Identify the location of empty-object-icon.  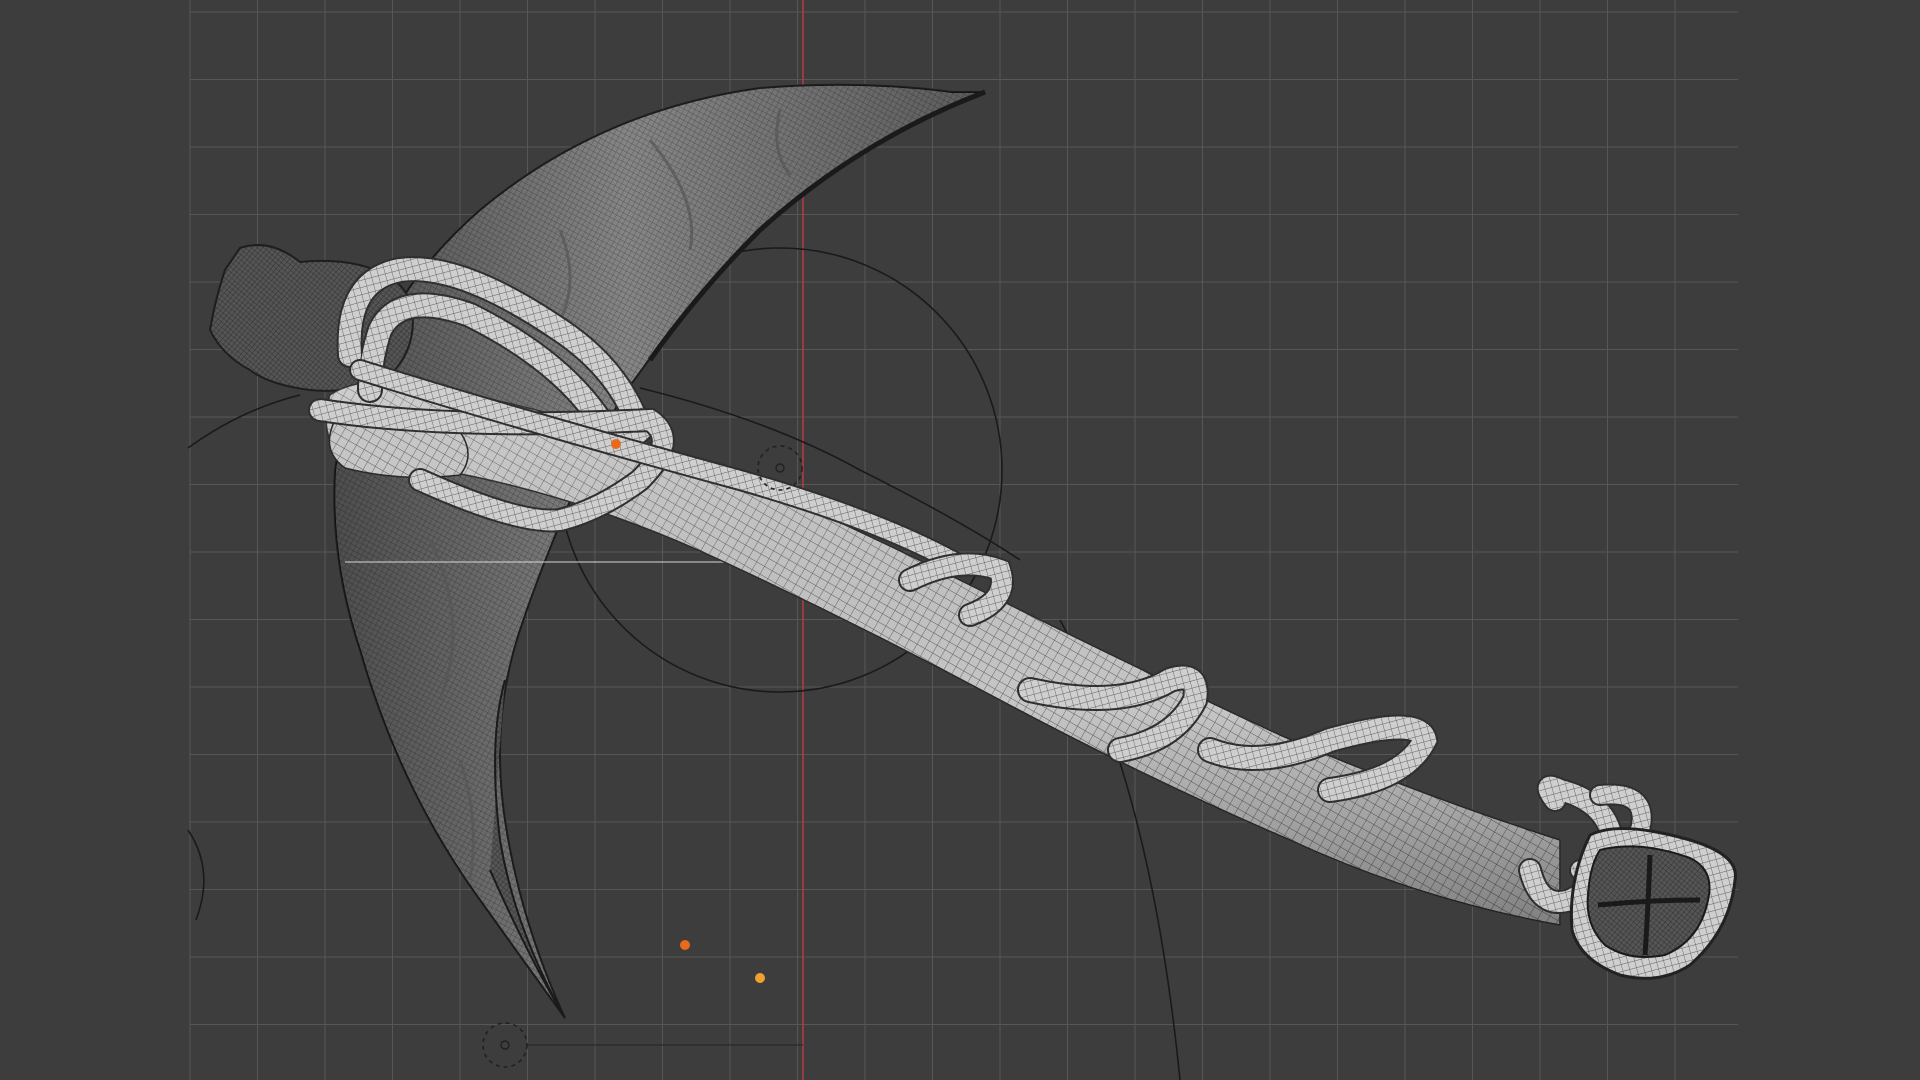
(505, 1045).